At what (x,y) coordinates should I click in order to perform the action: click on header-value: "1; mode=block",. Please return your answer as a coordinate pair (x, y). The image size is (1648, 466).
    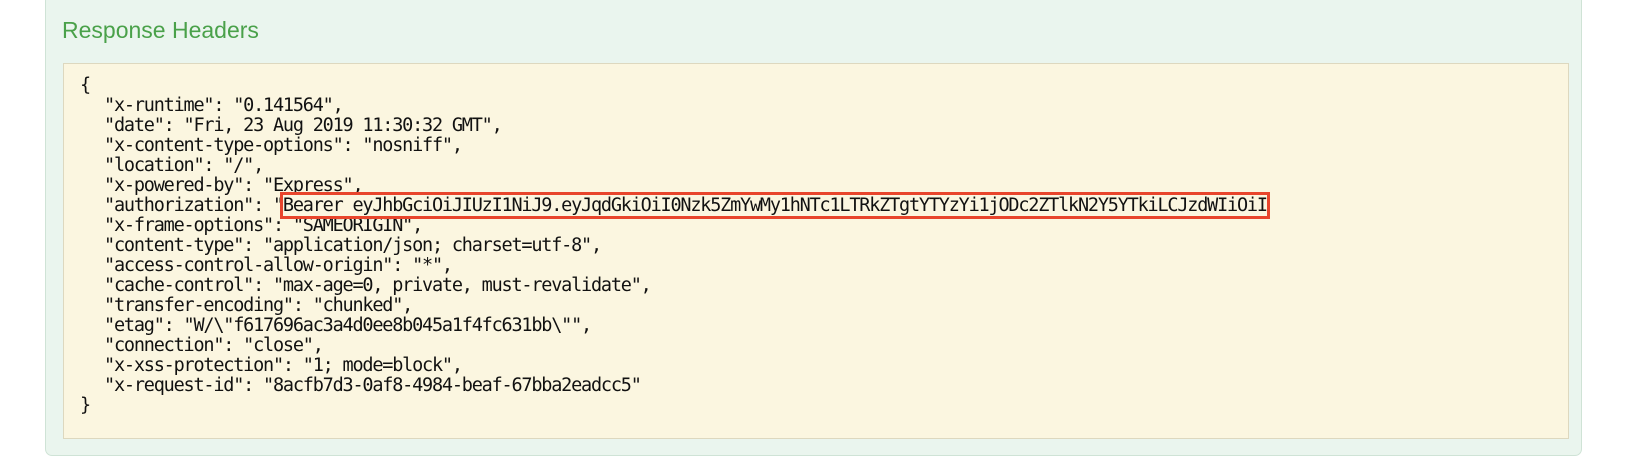
    Looking at the image, I should click on (382, 365).